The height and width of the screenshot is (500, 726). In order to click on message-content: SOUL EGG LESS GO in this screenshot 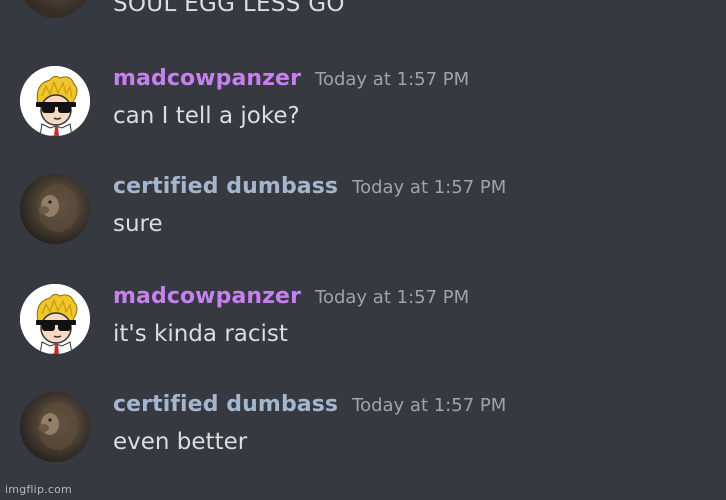, I will do `click(229, 8)`.